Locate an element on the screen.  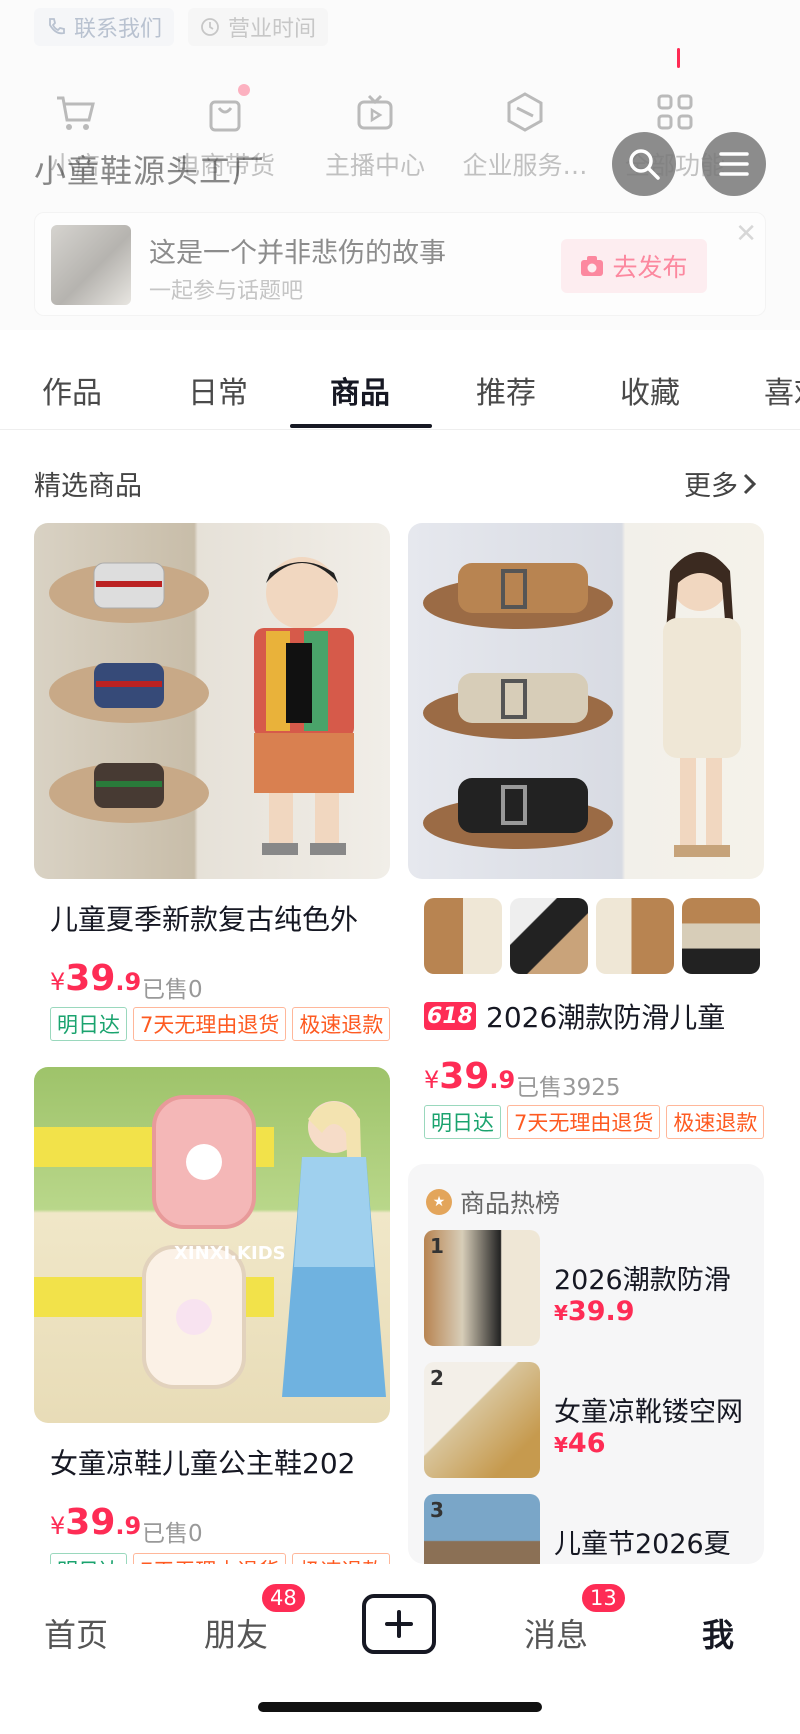
cart-icon is located at coordinates (76, 113).